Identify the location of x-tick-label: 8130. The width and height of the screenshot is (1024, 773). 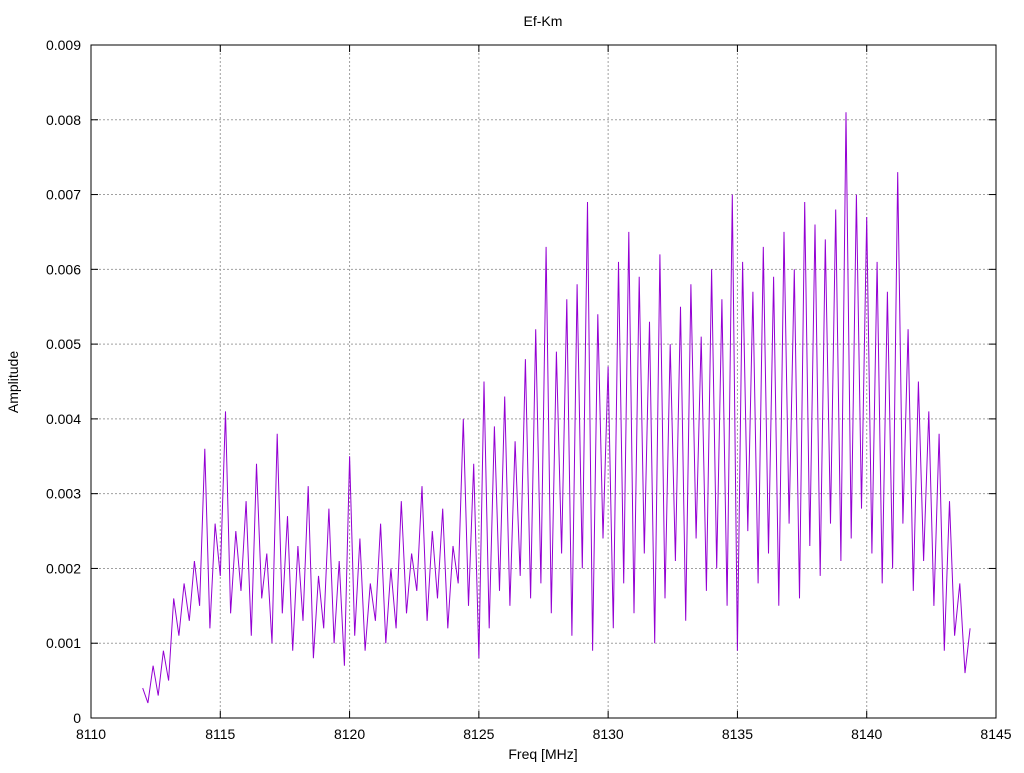
(608, 734).